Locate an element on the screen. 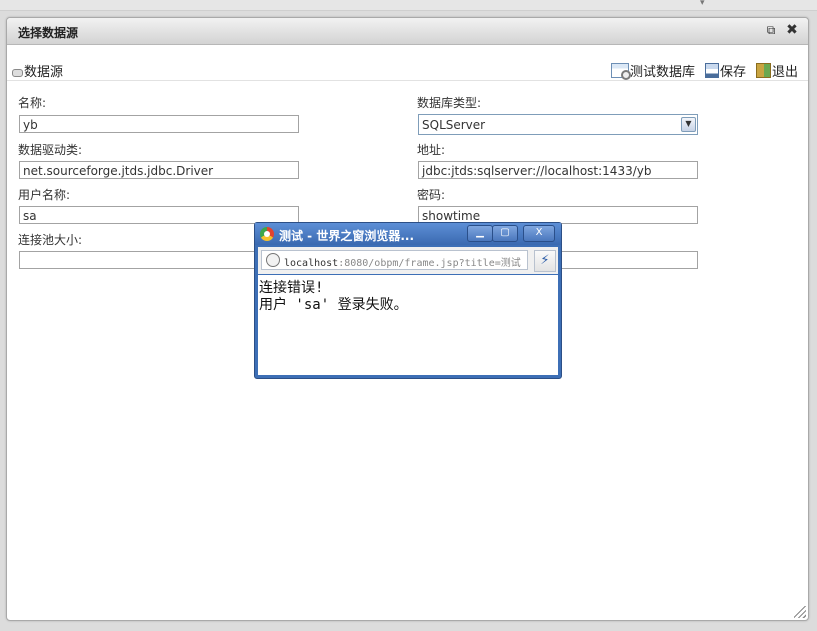  popout-icon: ⧉ is located at coordinates (771, 30).